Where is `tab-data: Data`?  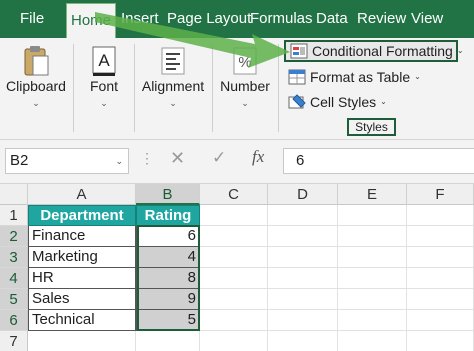 tab-data: Data is located at coordinates (332, 19).